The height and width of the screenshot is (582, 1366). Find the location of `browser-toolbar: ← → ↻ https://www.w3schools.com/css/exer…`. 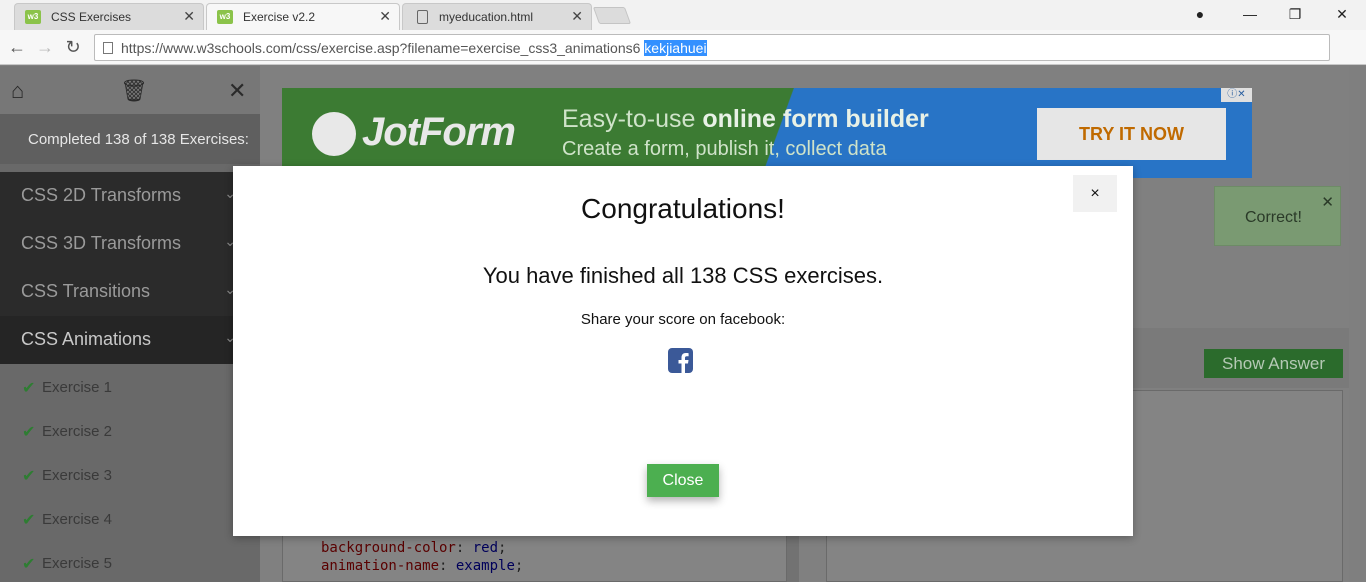

browser-toolbar: ← → ↻ https://www.w3schools.com/css/exer… is located at coordinates (683, 47).